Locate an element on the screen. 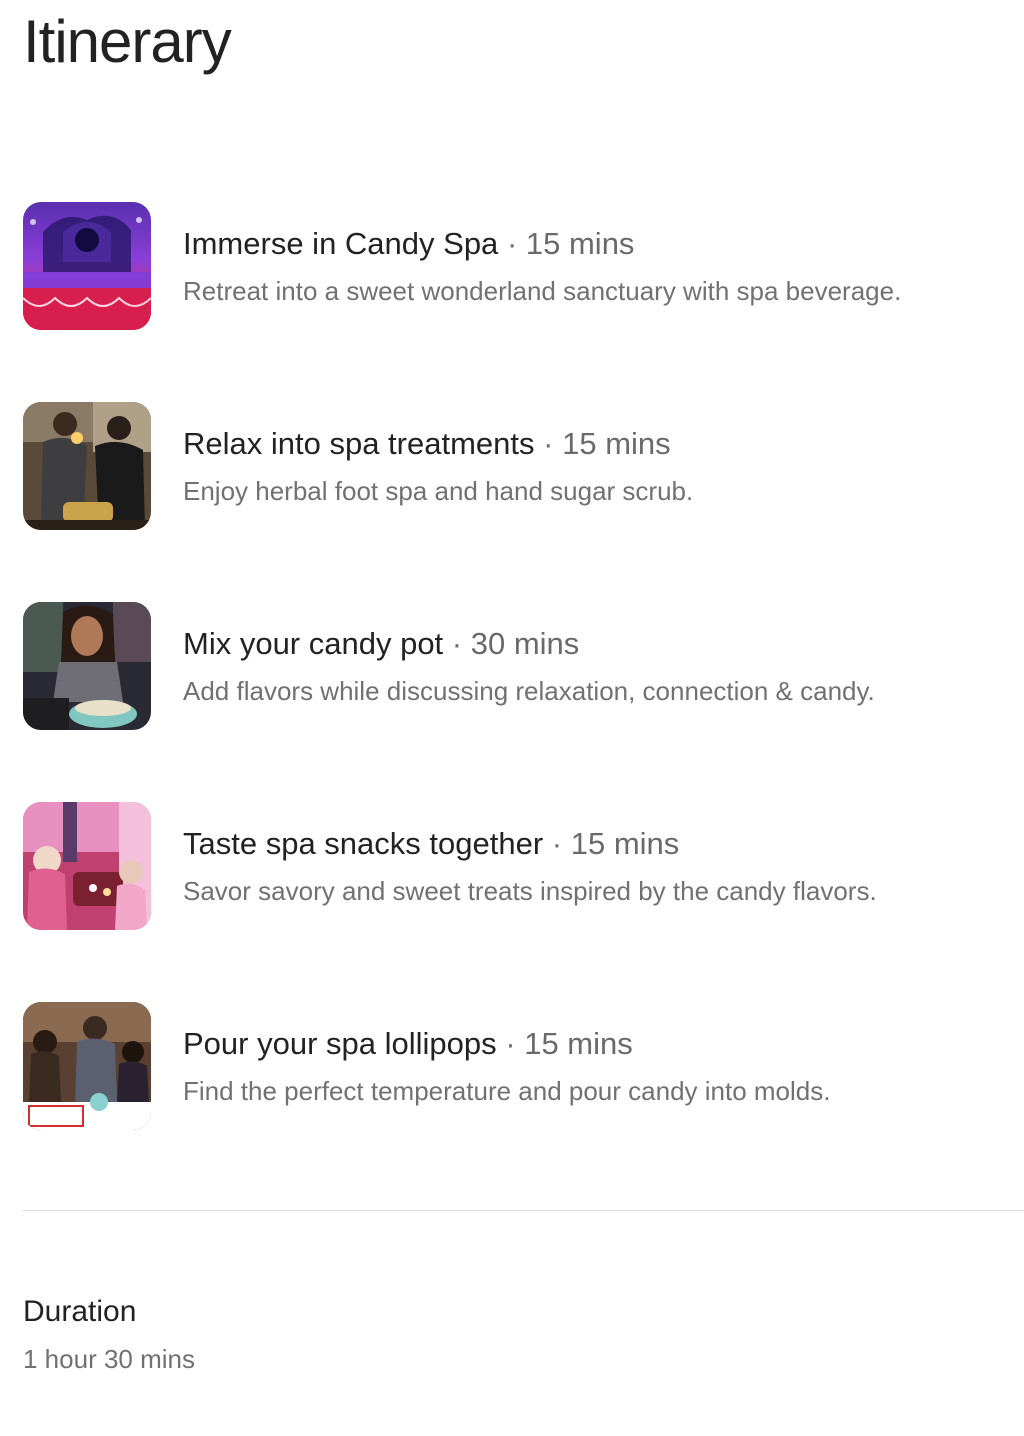  duration-value: 1 hour 30 mins is located at coordinates (109, 1359).